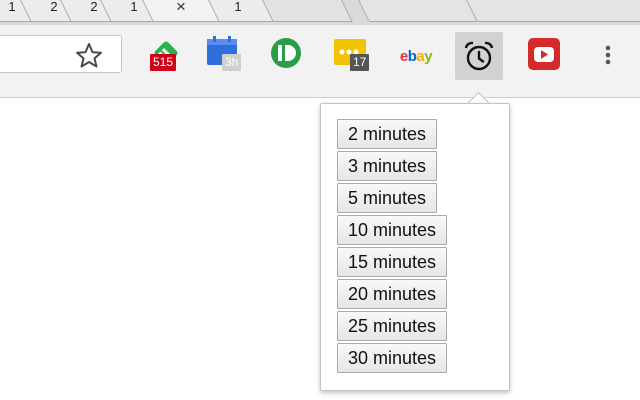  I want to click on extension-calendar: 3h, so click(224, 55).